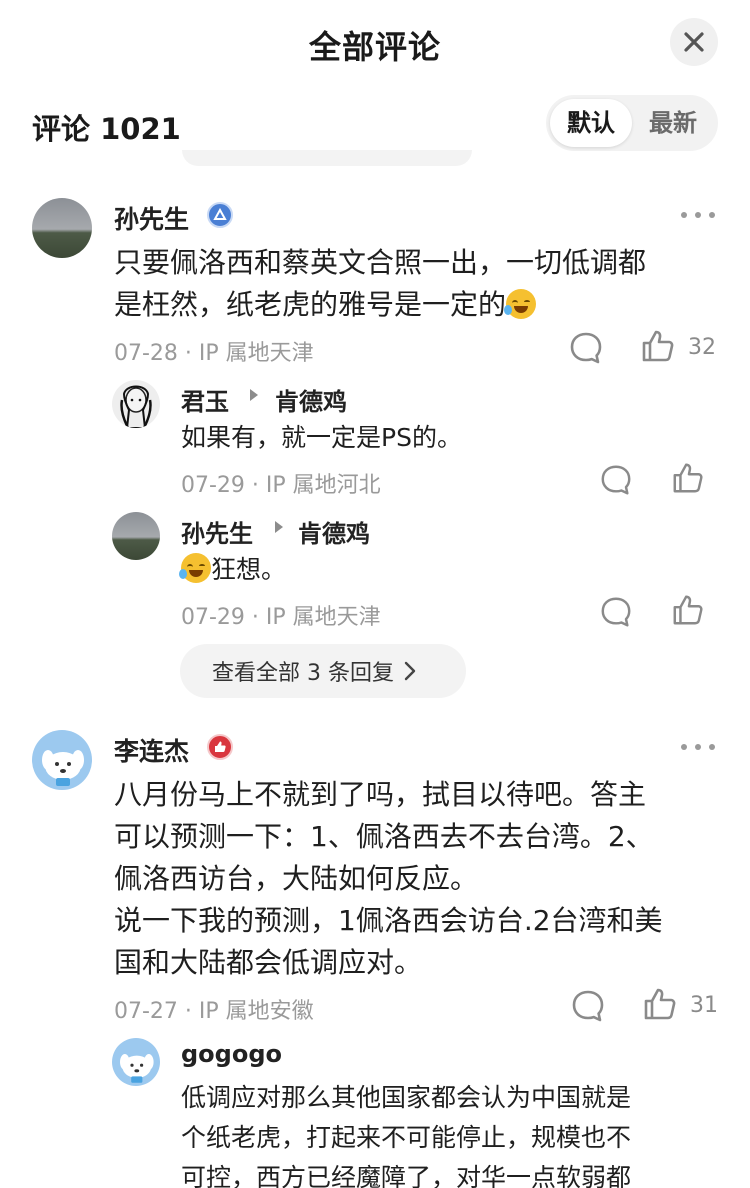 The width and height of the screenshot is (750, 1188). Describe the element at coordinates (406, 1137) in the screenshot. I see `reply-text-line: 个纸老虎，打起来不可能停止，规模也不` at that location.